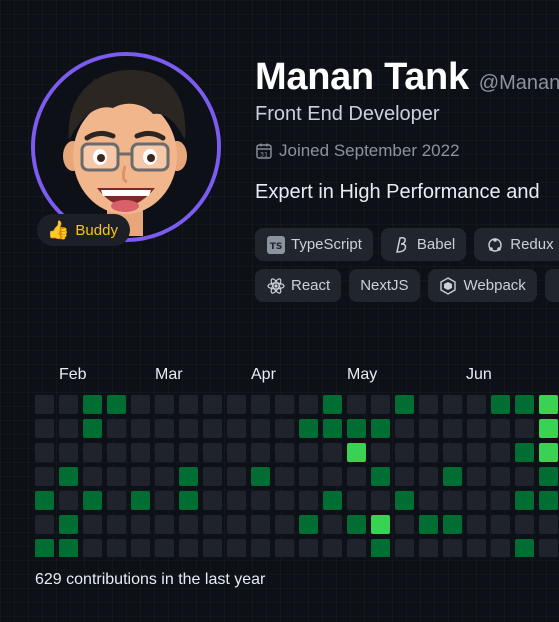  Describe the element at coordinates (423, 244) in the screenshot. I see `tag-babel: Babel` at that location.